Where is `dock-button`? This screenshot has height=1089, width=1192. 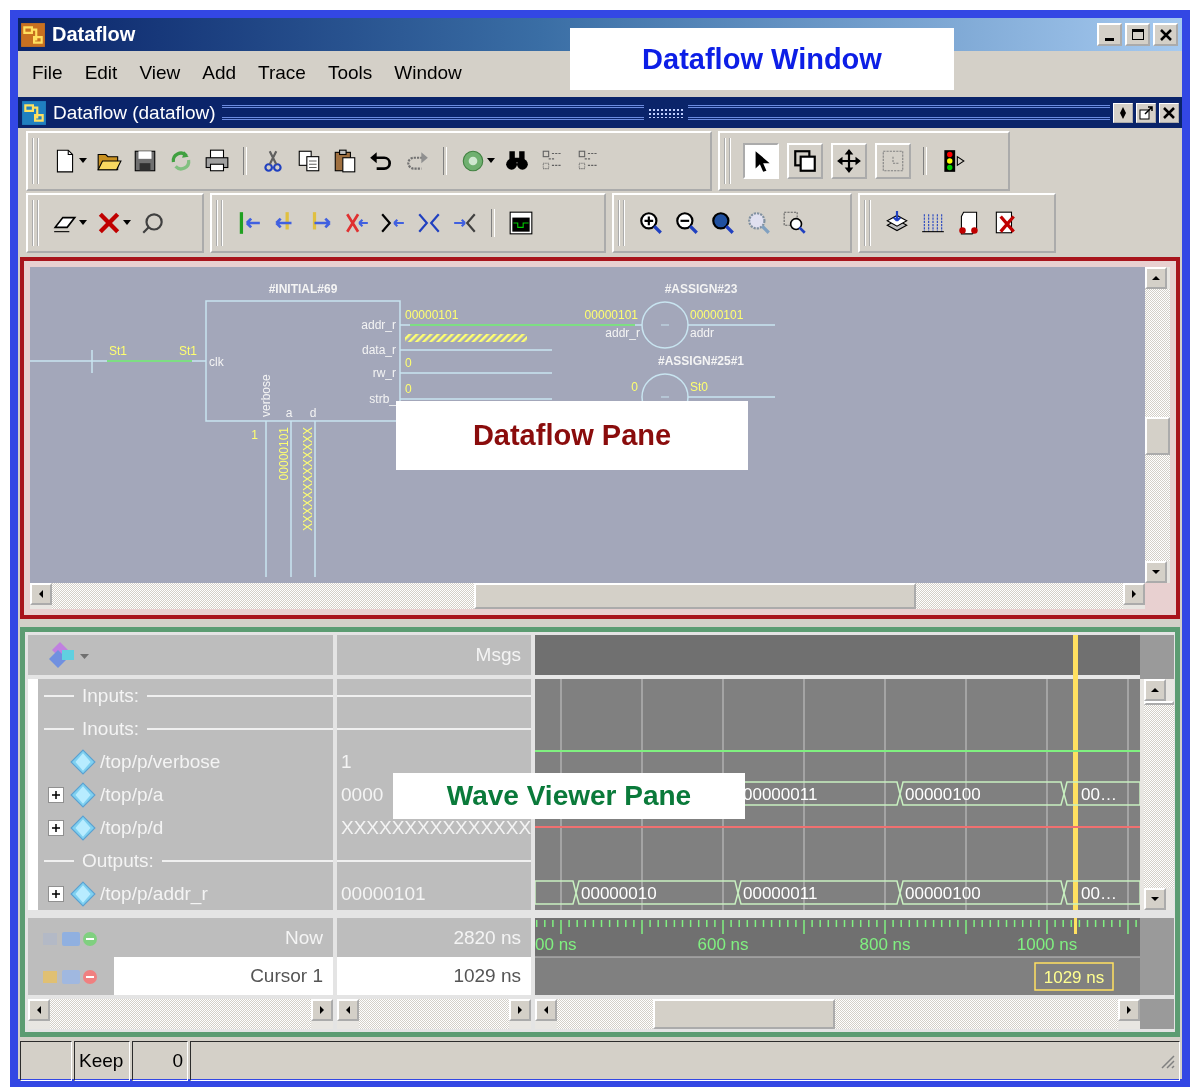 dock-button is located at coordinates (1123, 112).